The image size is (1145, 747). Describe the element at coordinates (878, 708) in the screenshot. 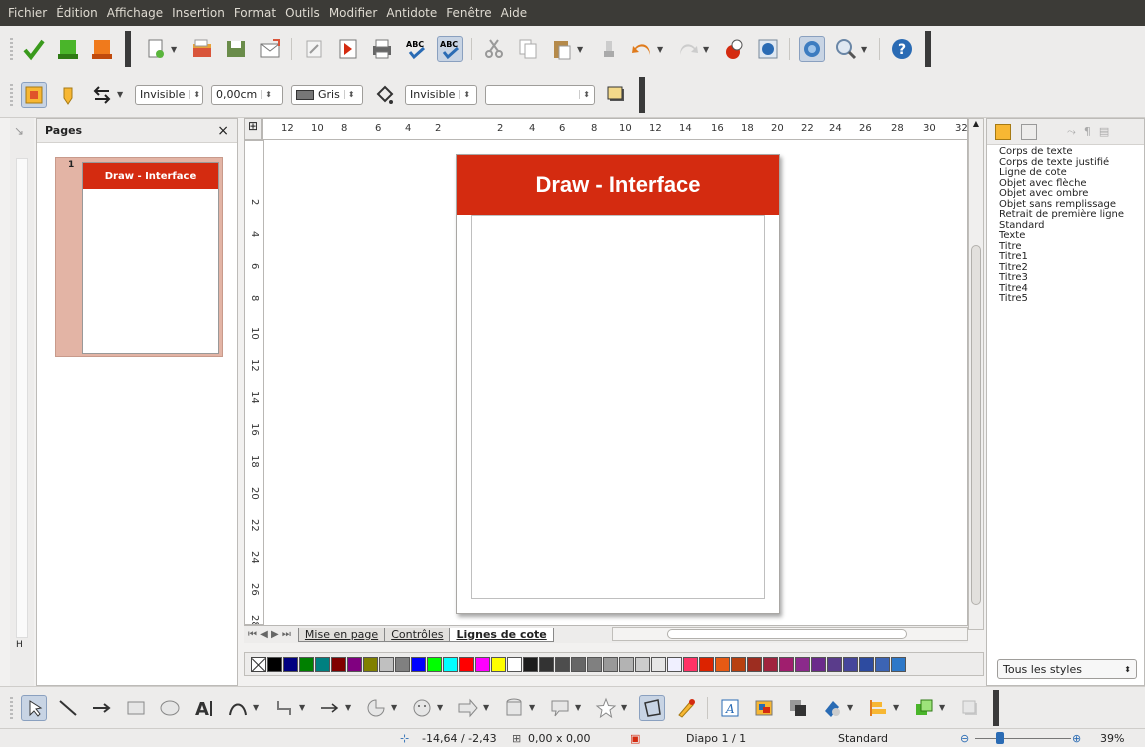

I see `align-icon` at that location.